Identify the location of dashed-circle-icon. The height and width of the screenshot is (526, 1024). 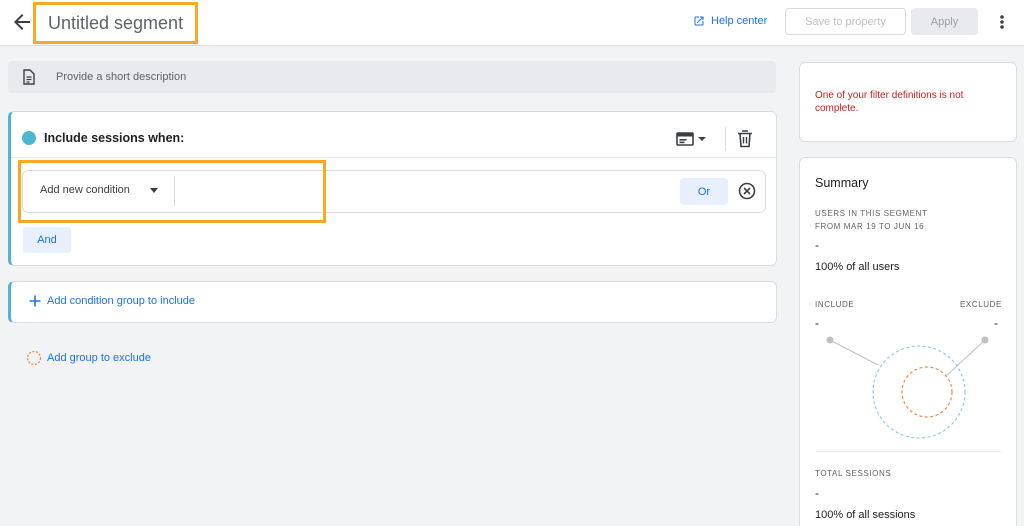
(34, 358).